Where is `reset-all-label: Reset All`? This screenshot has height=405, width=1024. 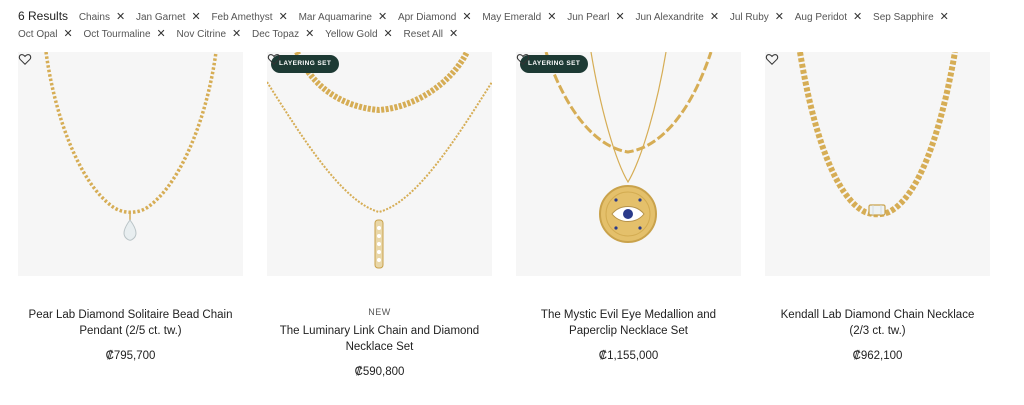
reset-all-label: Reset All is located at coordinates (423, 34).